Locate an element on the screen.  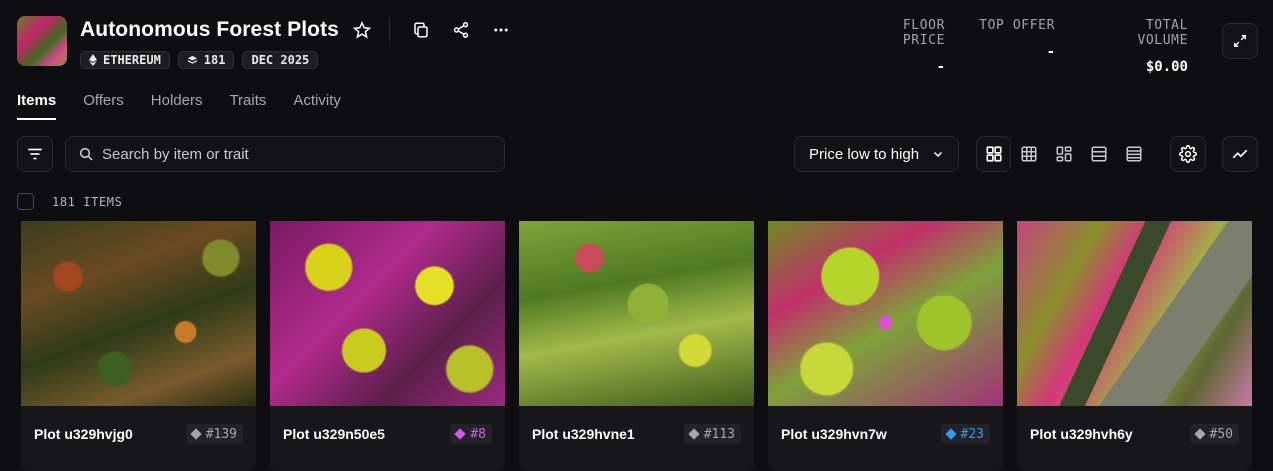
floor-price-stat: FLOOR PRICE - is located at coordinates (900, 46).